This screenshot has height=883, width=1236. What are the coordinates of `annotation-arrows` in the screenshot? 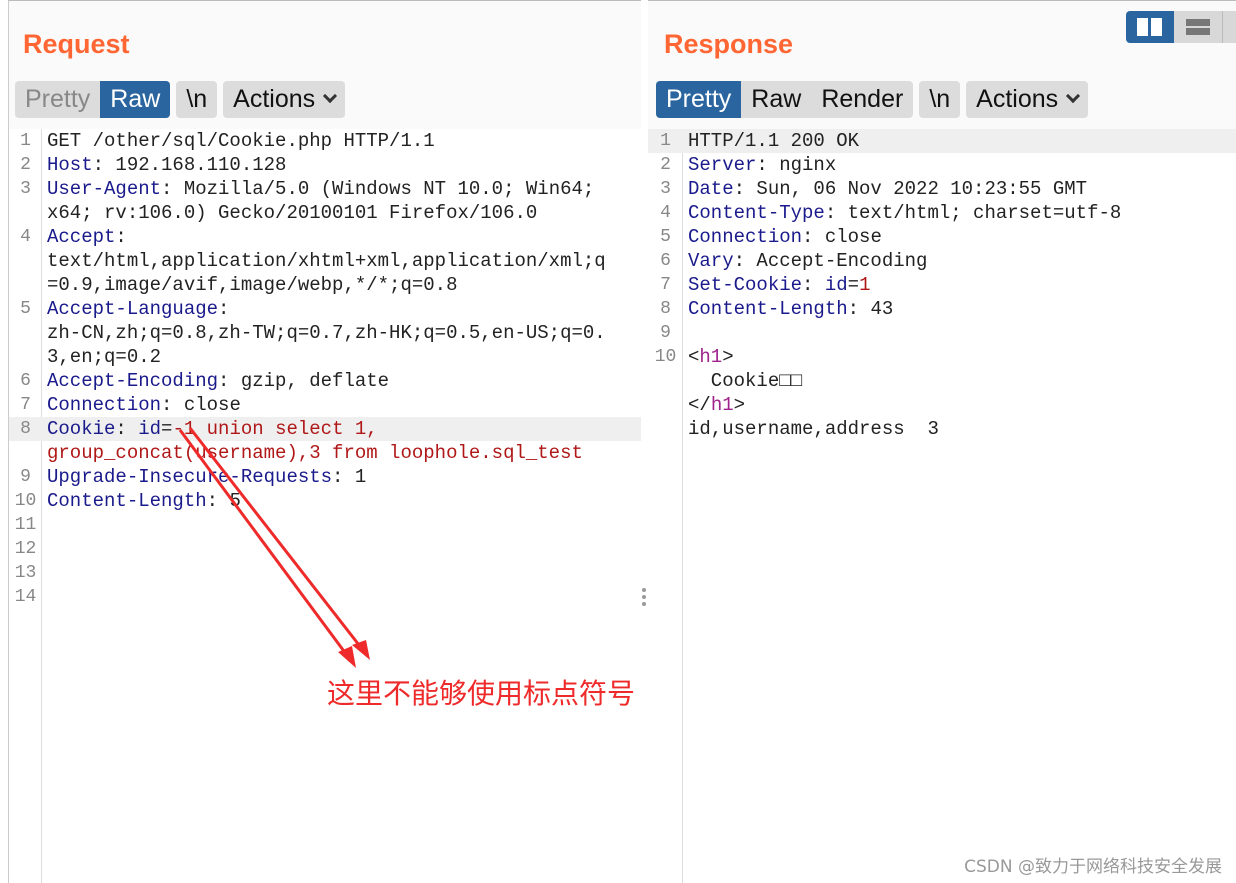 It's located at (274, 547).